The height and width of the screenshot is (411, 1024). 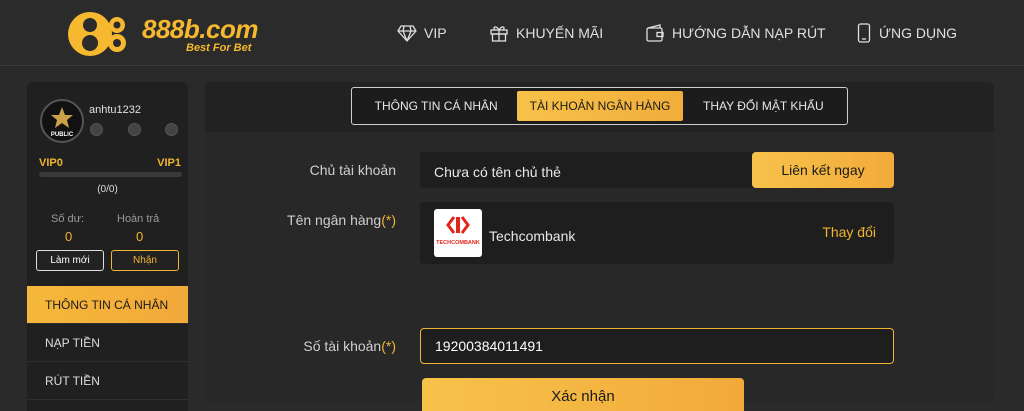 I want to click on wallet-icon, so click(x=655, y=33).